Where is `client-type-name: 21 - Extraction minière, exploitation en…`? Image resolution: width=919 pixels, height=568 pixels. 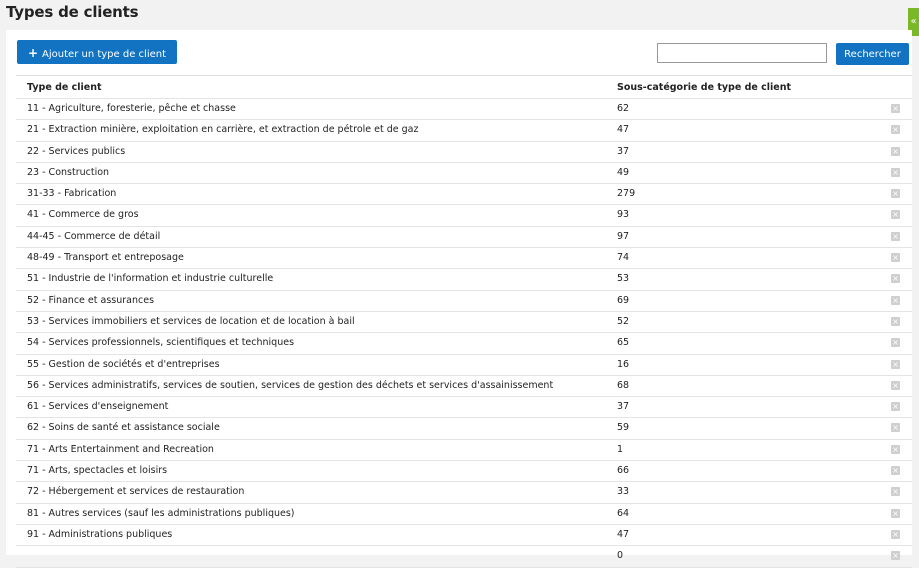 client-type-name: 21 - Extraction minière, exploitation en… is located at coordinates (223, 130).